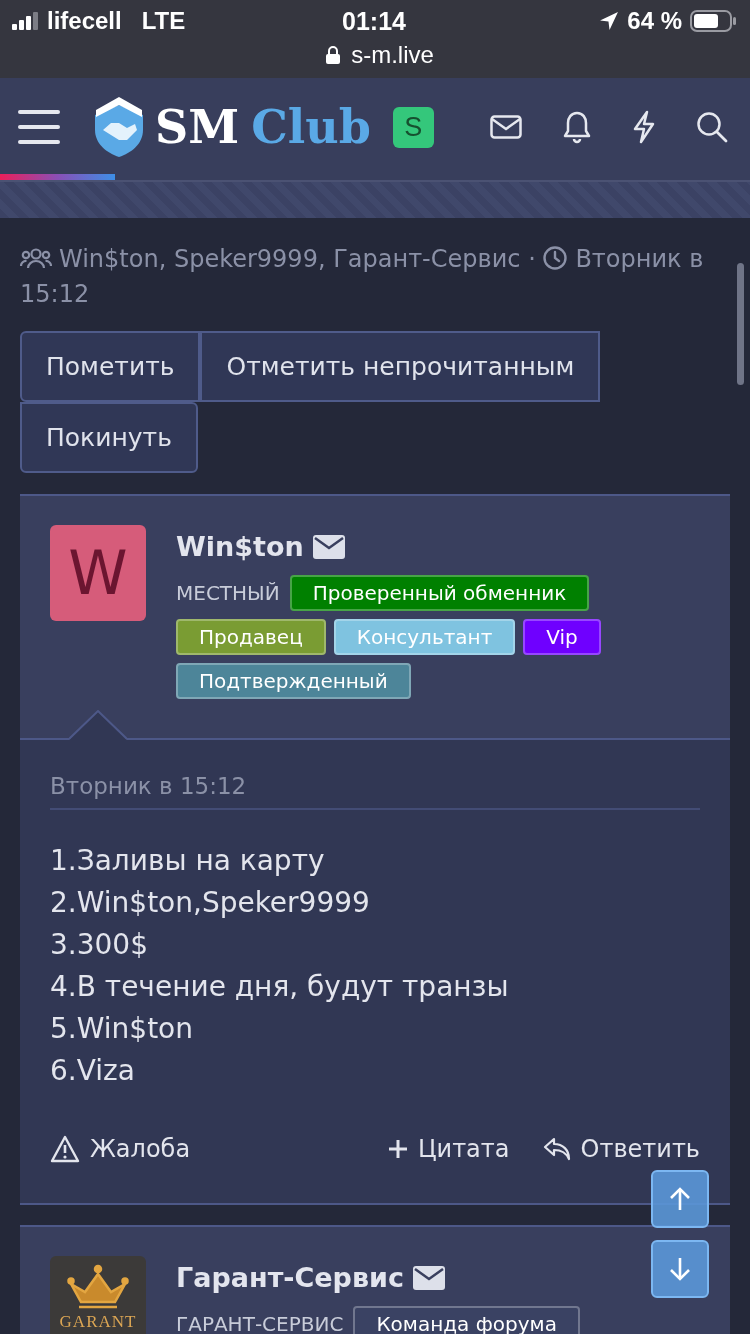  I want to click on plus-icon, so click(397, 1149).